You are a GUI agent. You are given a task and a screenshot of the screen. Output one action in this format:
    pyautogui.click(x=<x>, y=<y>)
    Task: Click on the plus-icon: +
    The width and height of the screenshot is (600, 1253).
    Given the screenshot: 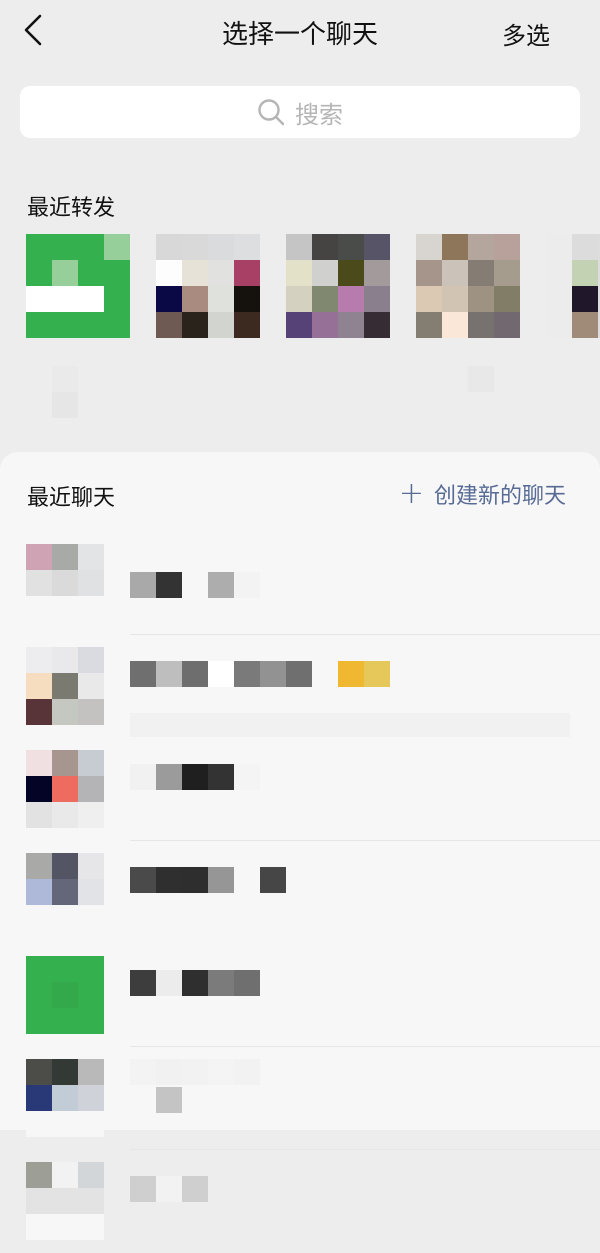 What is the action you would take?
    pyautogui.click(x=411, y=493)
    